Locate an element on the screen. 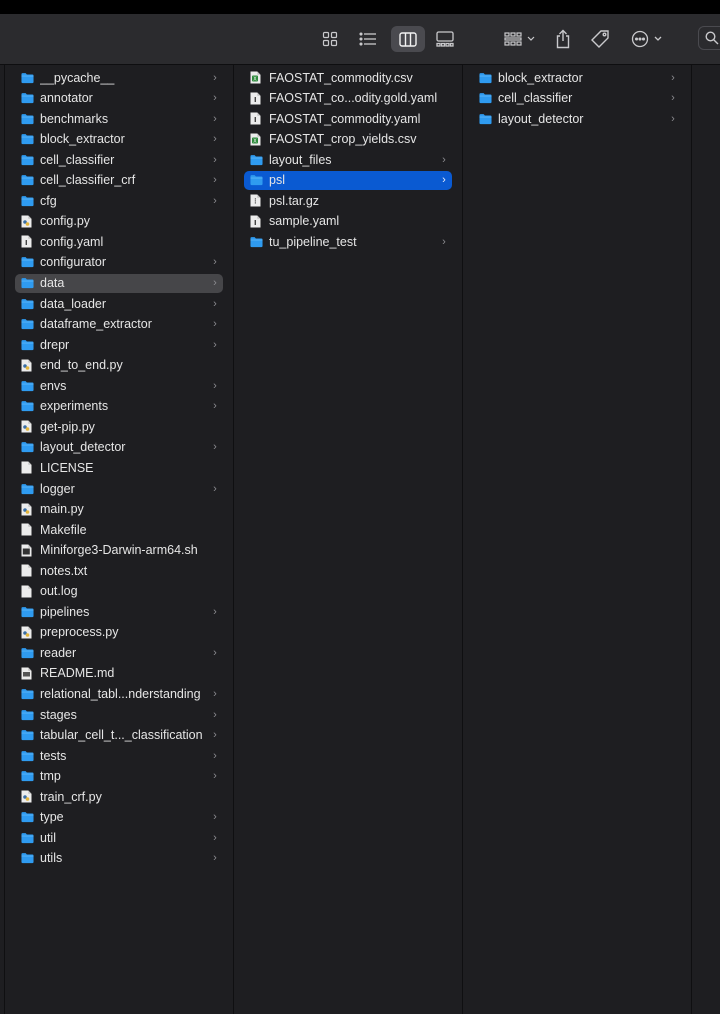 The height and width of the screenshot is (1014, 720). list-item-relational-tabl-nderstanding: relational_tabl...nderstanding › is located at coordinates (119, 694).